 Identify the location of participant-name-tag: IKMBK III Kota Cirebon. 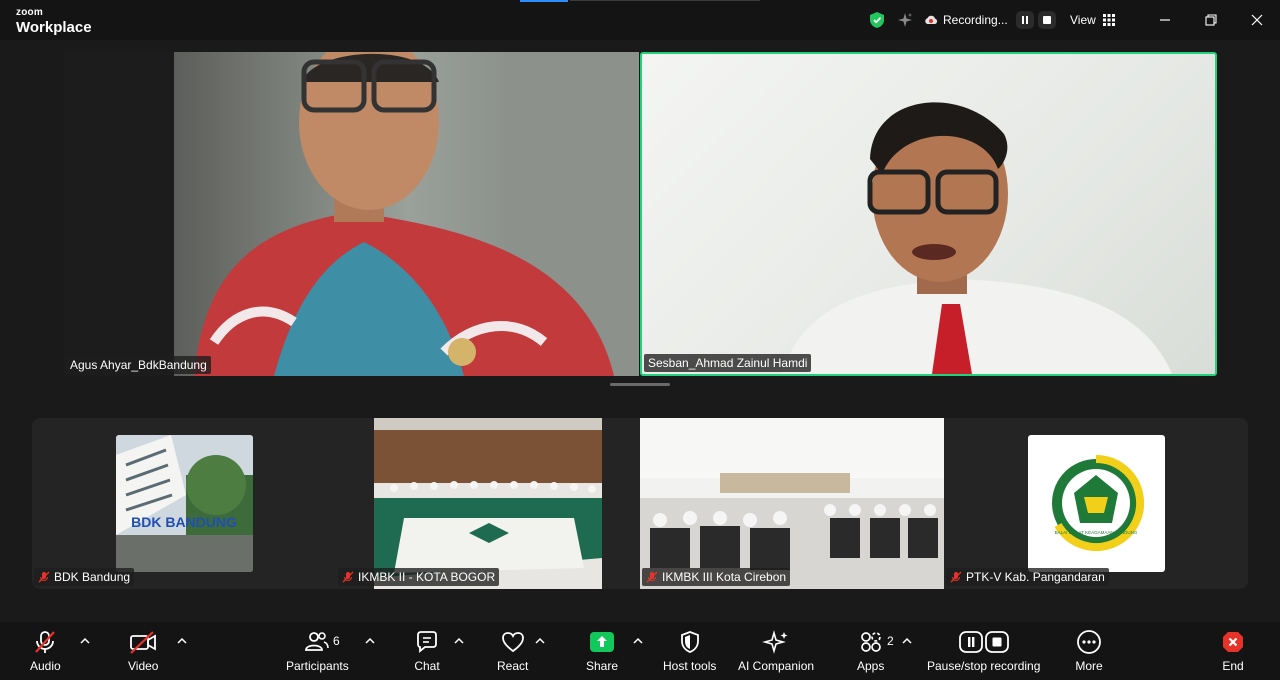
(716, 577).